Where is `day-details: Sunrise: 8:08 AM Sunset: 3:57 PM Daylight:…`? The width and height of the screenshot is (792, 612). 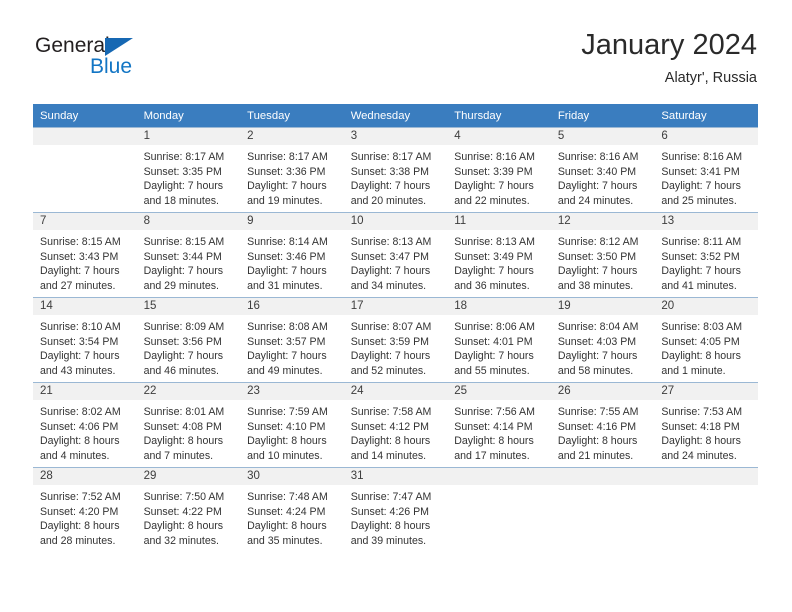 day-details: Sunrise: 8:08 AM Sunset: 3:57 PM Daylight:… is located at coordinates (292, 346).